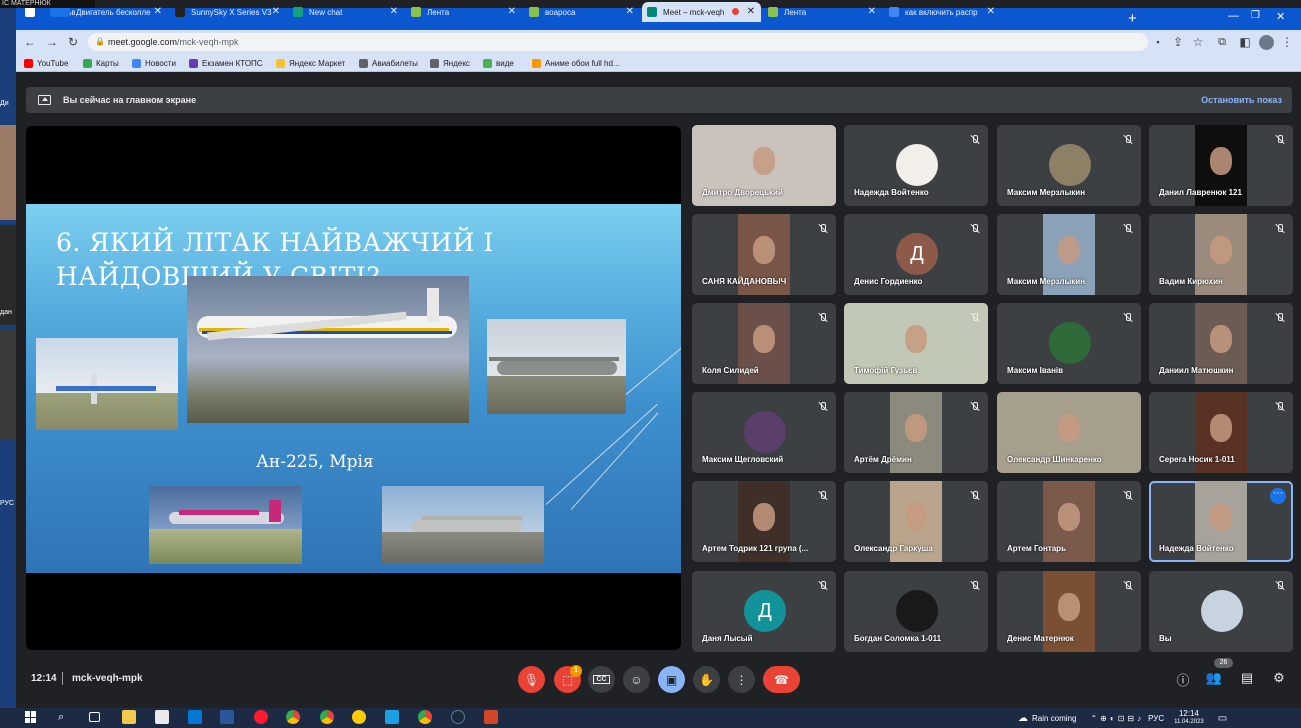  What do you see at coordinates (1221, 521) in the screenshot?
I see `participant-tile: ⋯ Надежда Войтенко` at bounding box center [1221, 521].